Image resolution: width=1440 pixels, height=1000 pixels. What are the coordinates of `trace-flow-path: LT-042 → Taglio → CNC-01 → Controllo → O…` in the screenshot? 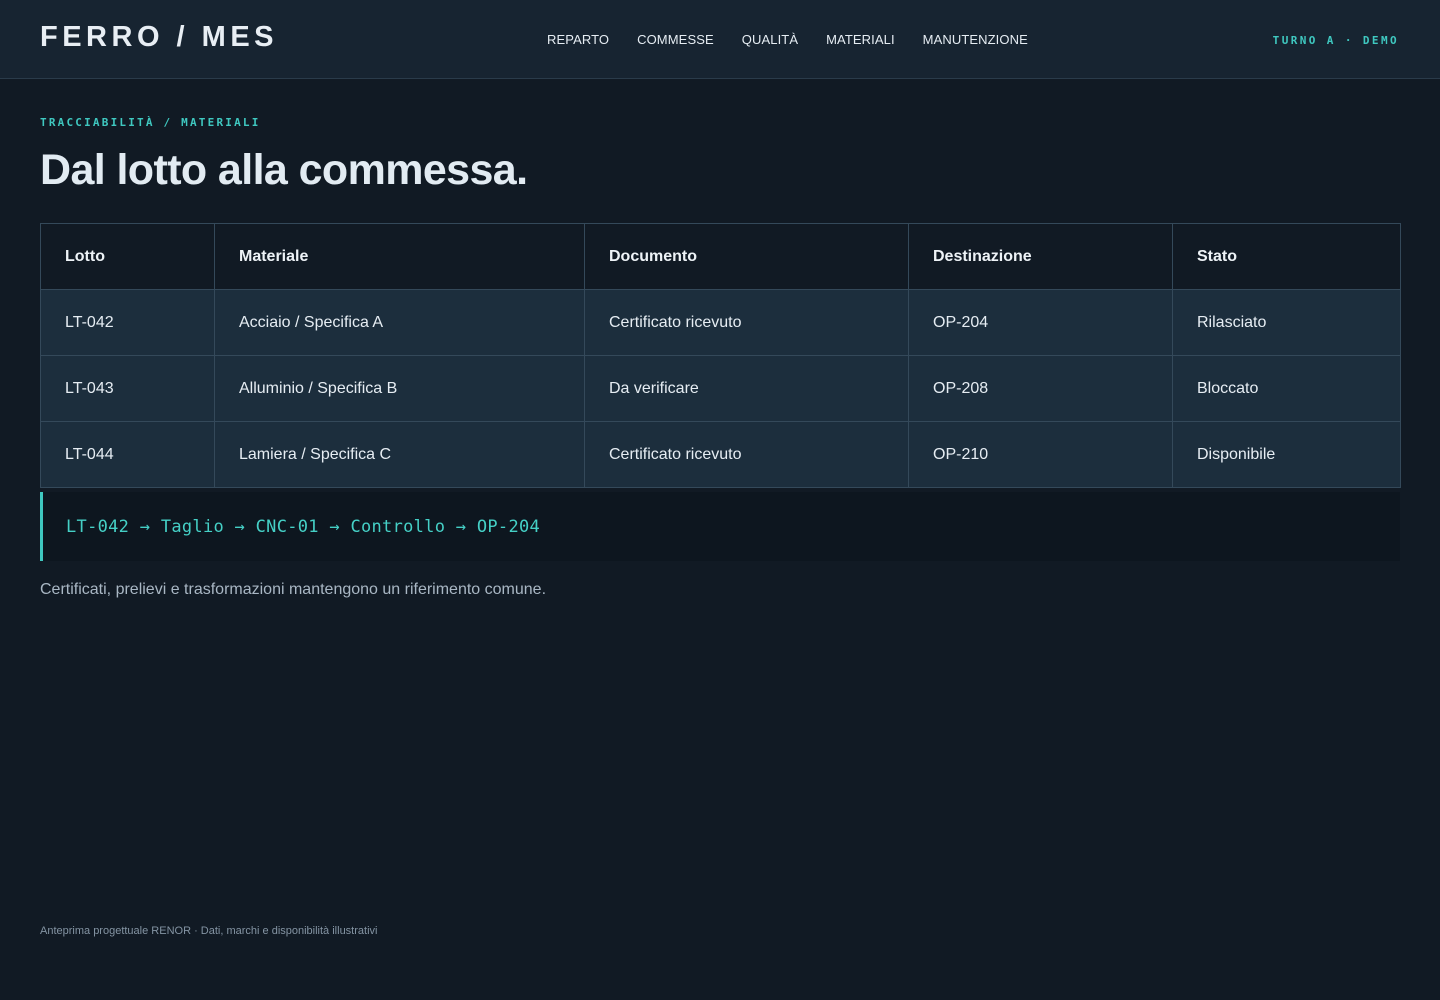 It's located at (303, 527).